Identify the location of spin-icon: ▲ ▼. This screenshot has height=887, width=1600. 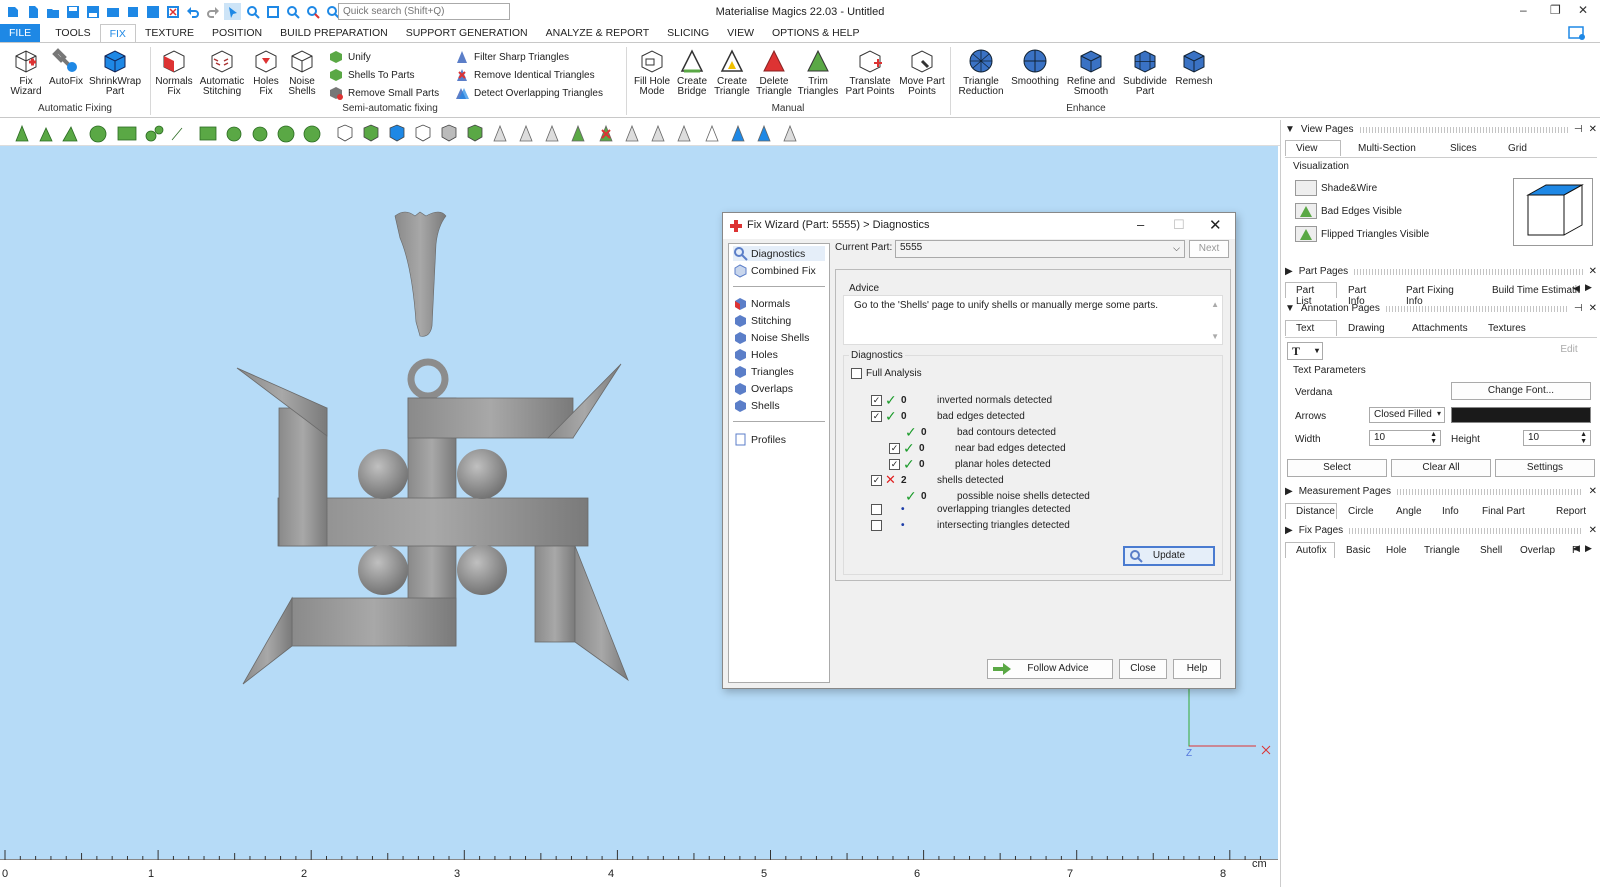
(1583, 438).